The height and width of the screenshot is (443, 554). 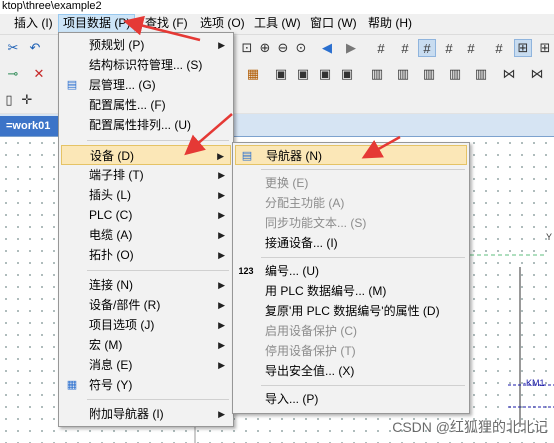 What do you see at coordinates (146, 45) in the screenshot?
I see `menu-item-preplanning: 预规划 (P) ▶` at bounding box center [146, 45].